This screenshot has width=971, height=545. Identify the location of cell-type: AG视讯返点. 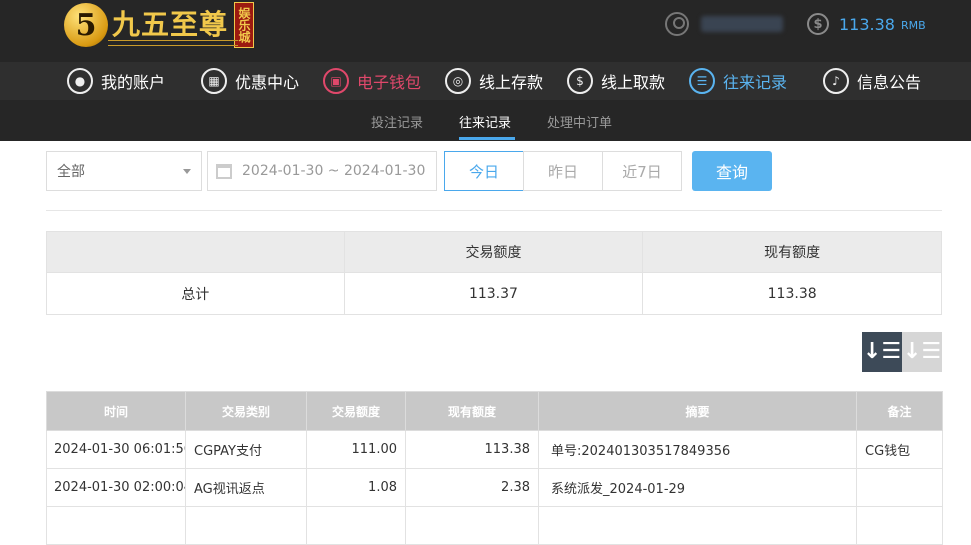
(246, 487).